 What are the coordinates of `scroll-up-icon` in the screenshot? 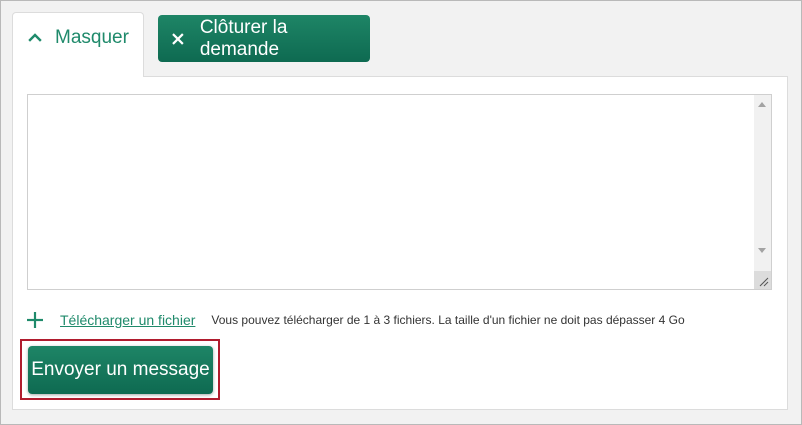 It's located at (762, 104).